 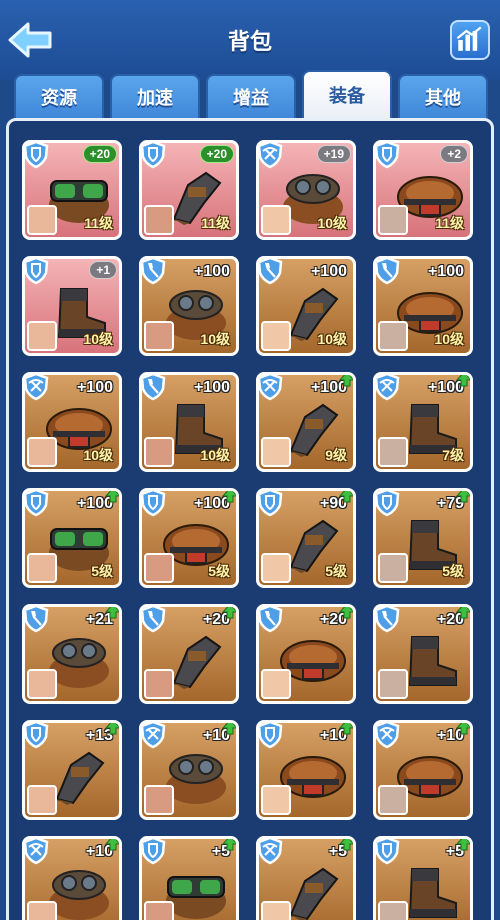 I want to click on equipment-item-card: +90 5级, so click(x=306, y=538).